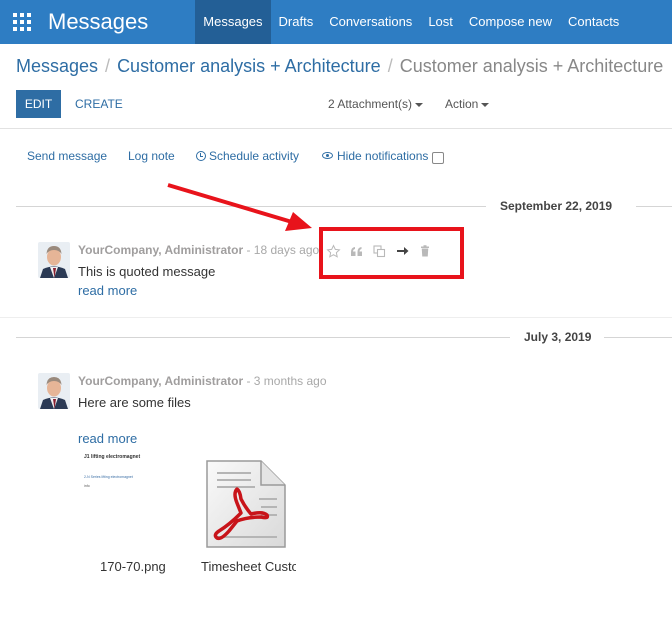 This screenshot has width=672, height=617. I want to click on avatar, so click(54, 391).